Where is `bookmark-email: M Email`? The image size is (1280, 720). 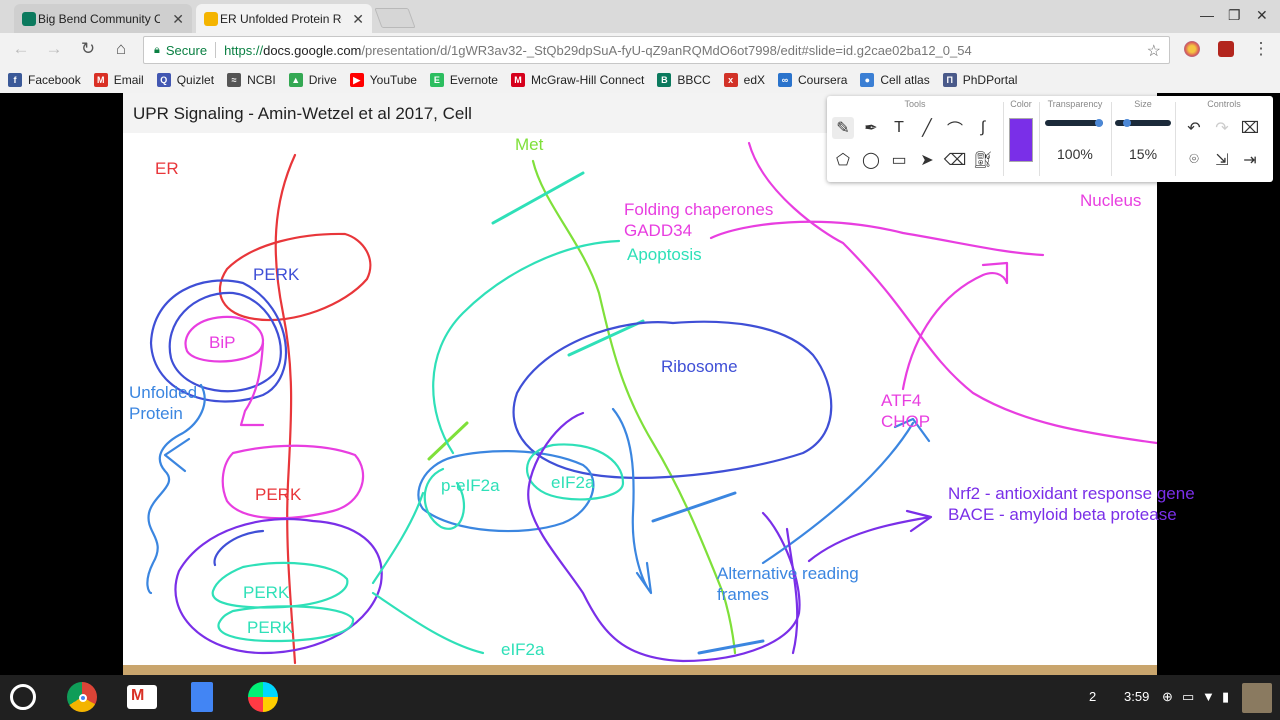
bookmark-email: M Email is located at coordinates (118, 80).